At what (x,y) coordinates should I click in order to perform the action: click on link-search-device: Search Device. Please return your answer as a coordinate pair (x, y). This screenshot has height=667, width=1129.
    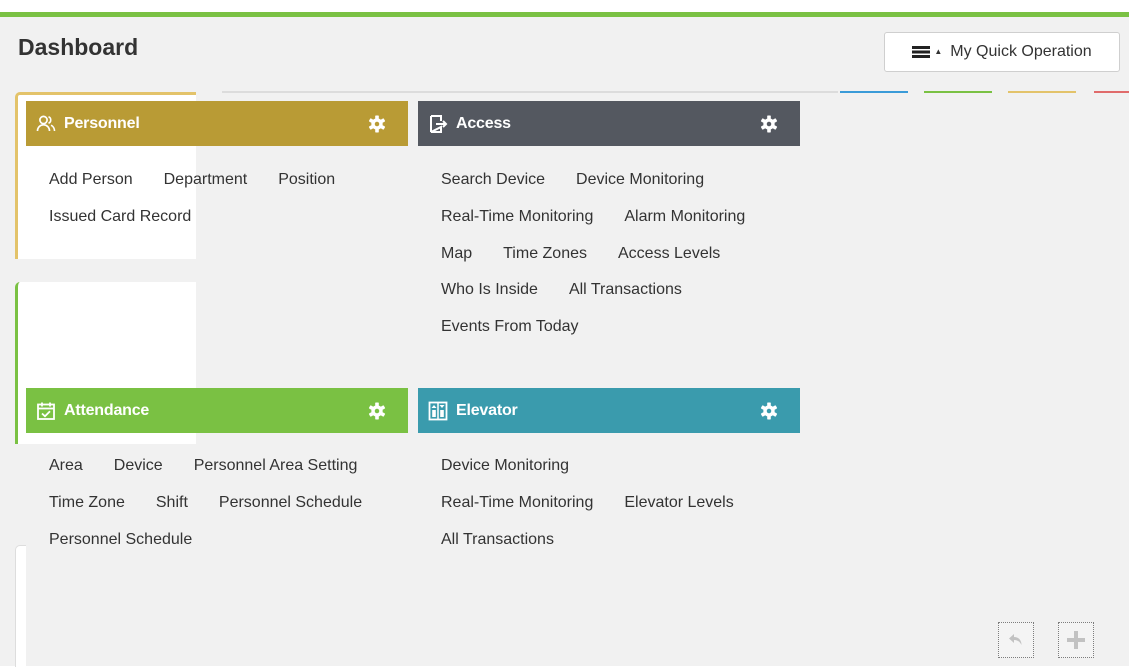
    Looking at the image, I should click on (493, 180).